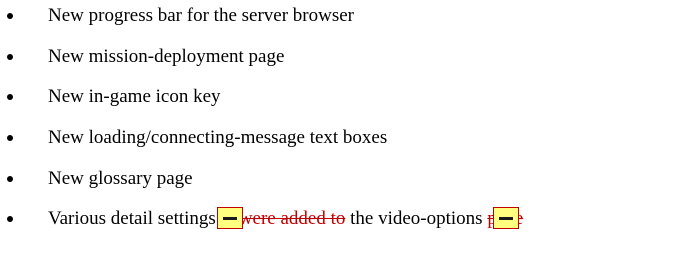 This screenshot has width=698, height=275. I want to click on list-item: New progress bar for the server browser, so click(349, 16).